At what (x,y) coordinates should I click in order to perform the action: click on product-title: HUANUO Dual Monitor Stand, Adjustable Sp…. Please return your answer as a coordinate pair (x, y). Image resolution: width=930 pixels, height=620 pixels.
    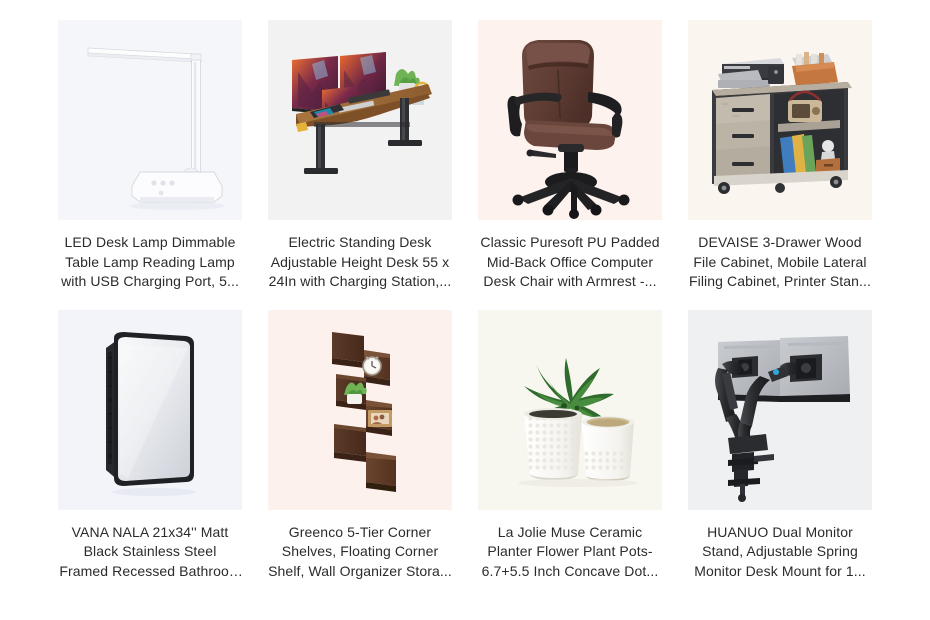
    Looking at the image, I should click on (780, 552).